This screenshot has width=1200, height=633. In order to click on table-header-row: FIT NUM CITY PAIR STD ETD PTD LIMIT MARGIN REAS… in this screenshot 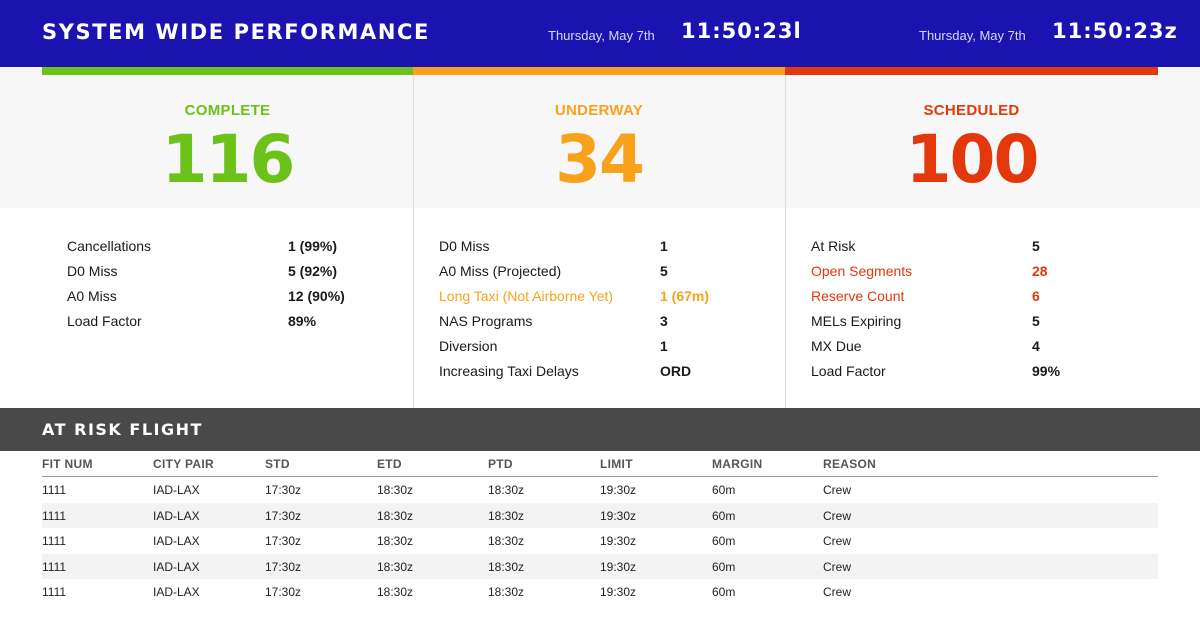, I will do `click(600, 464)`.